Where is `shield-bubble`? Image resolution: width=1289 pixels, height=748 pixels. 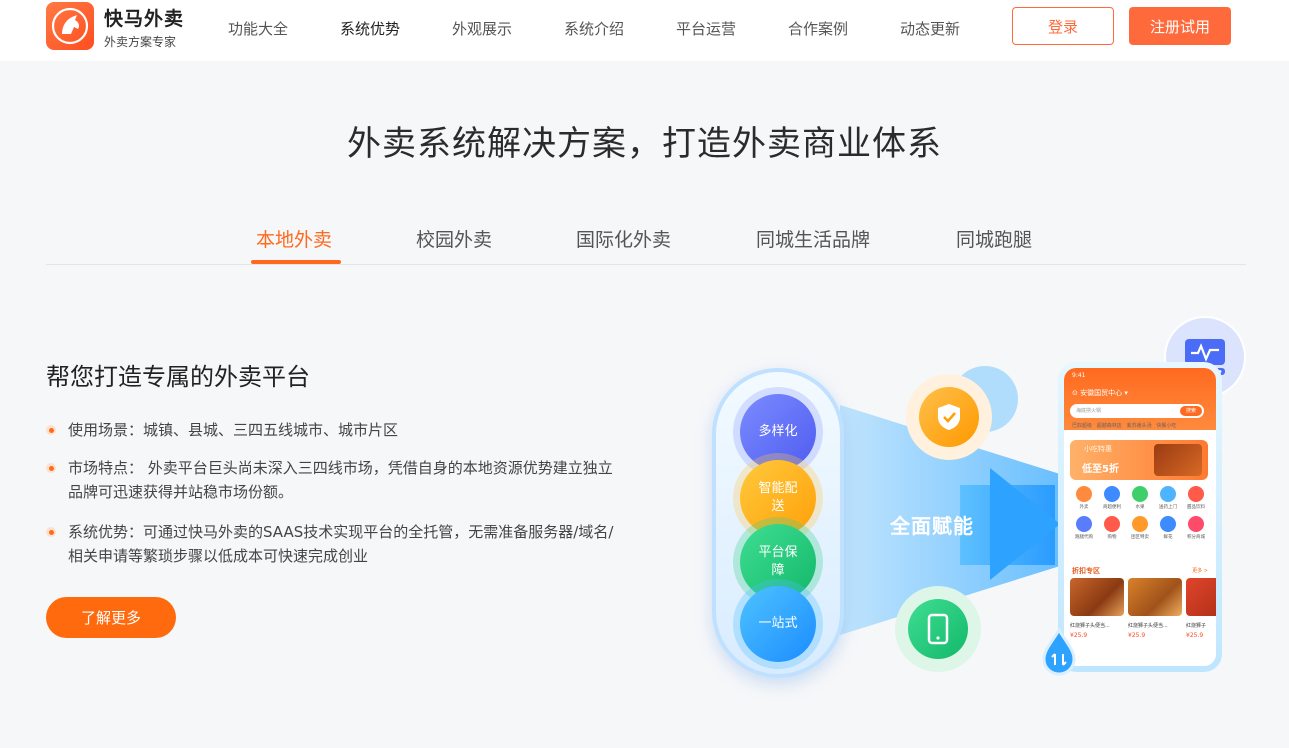
shield-bubble is located at coordinates (949, 417).